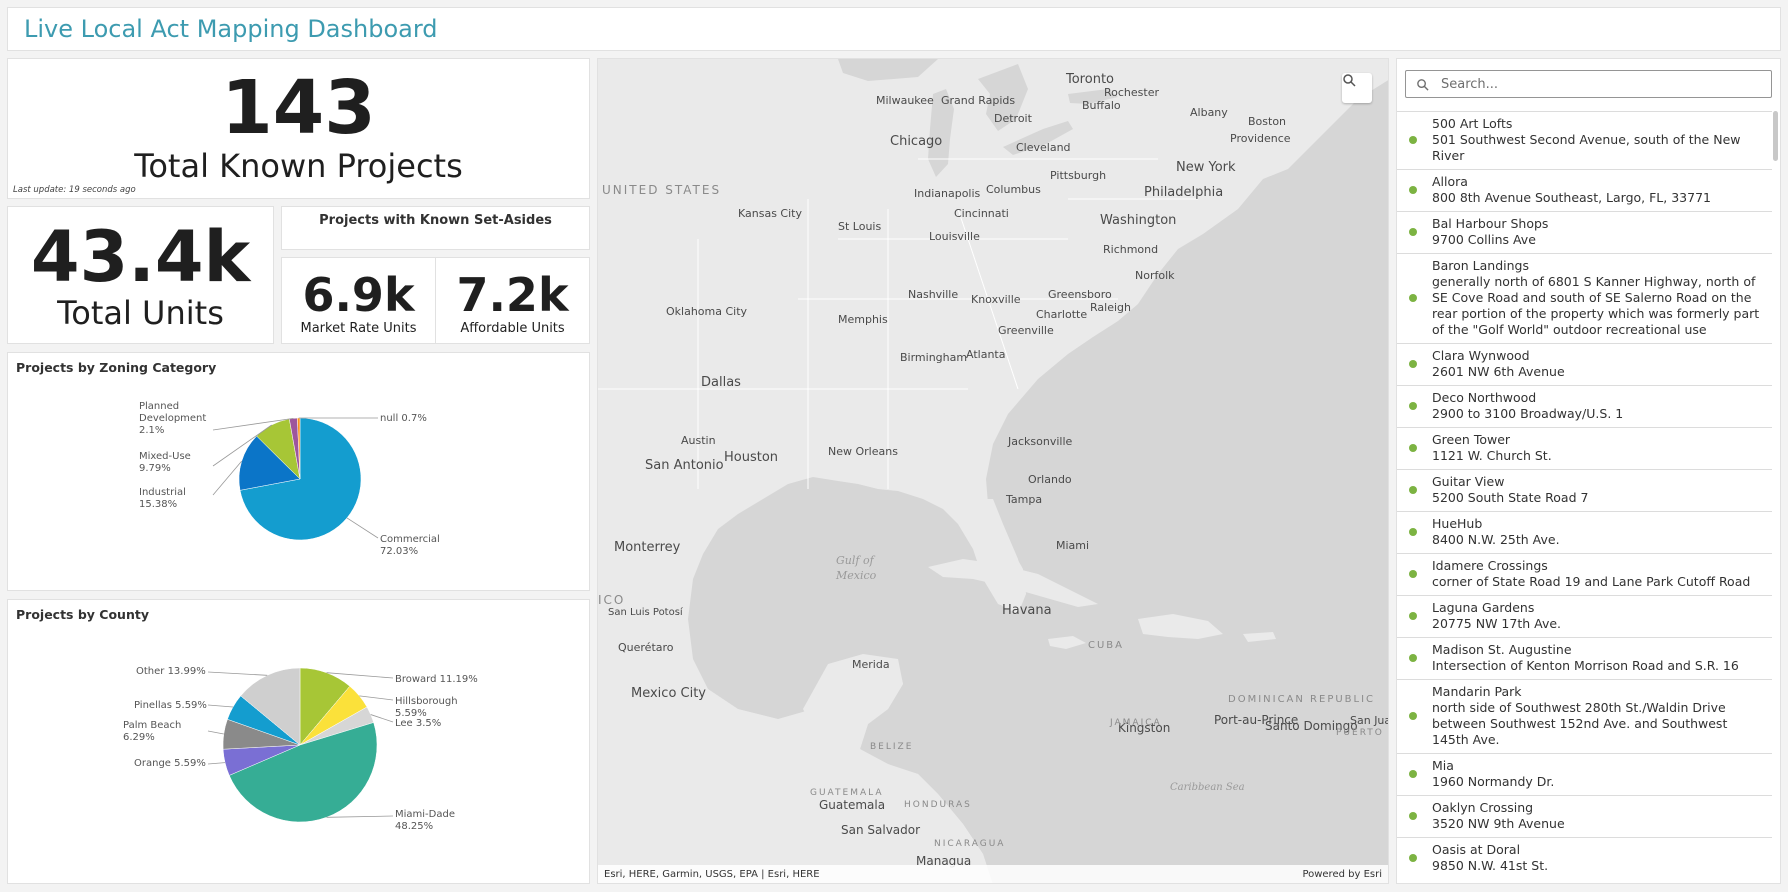 Image resolution: width=1788 pixels, height=892 pixels. I want to click on city-label: San Jua, so click(1369, 720).